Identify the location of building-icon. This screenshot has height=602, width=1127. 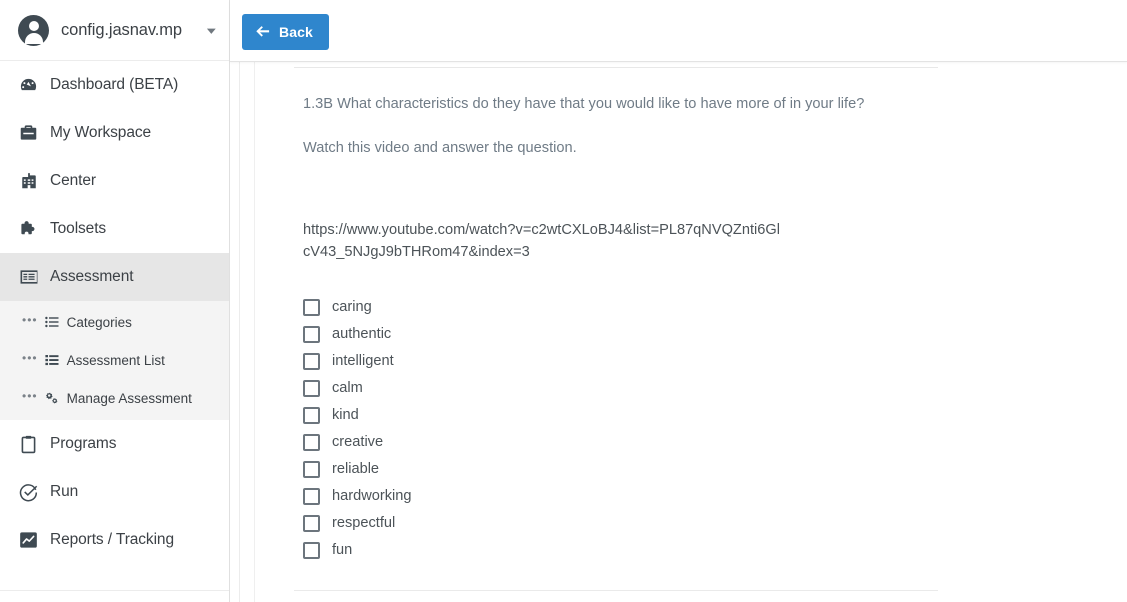
(28, 181).